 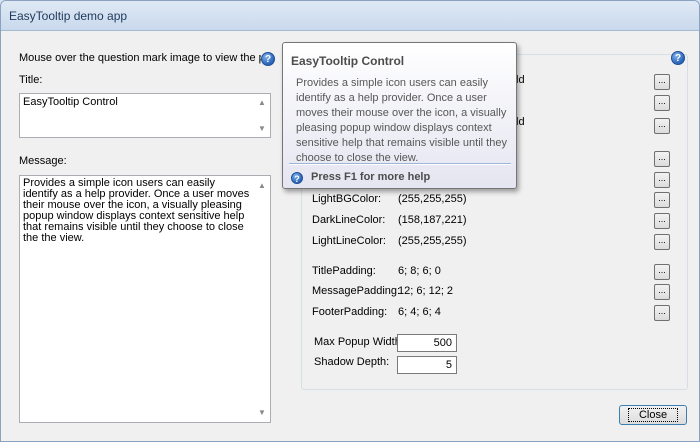 I want to click on title-padding-label: TitlePadding:, so click(x=344, y=271).